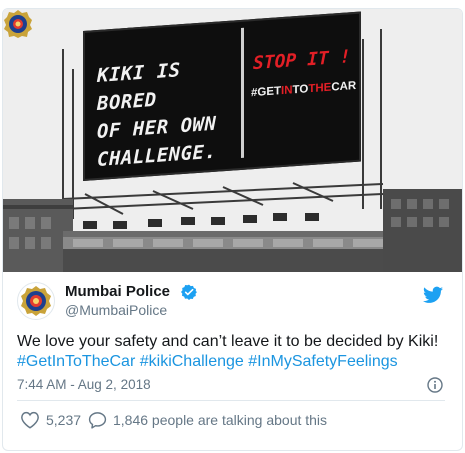 The image size is (465, 453). What do you see at coordinates (266, 92) in the screenshot?
I see `billboard-hashtag-part: #GET` at bounding box center [266, 92].